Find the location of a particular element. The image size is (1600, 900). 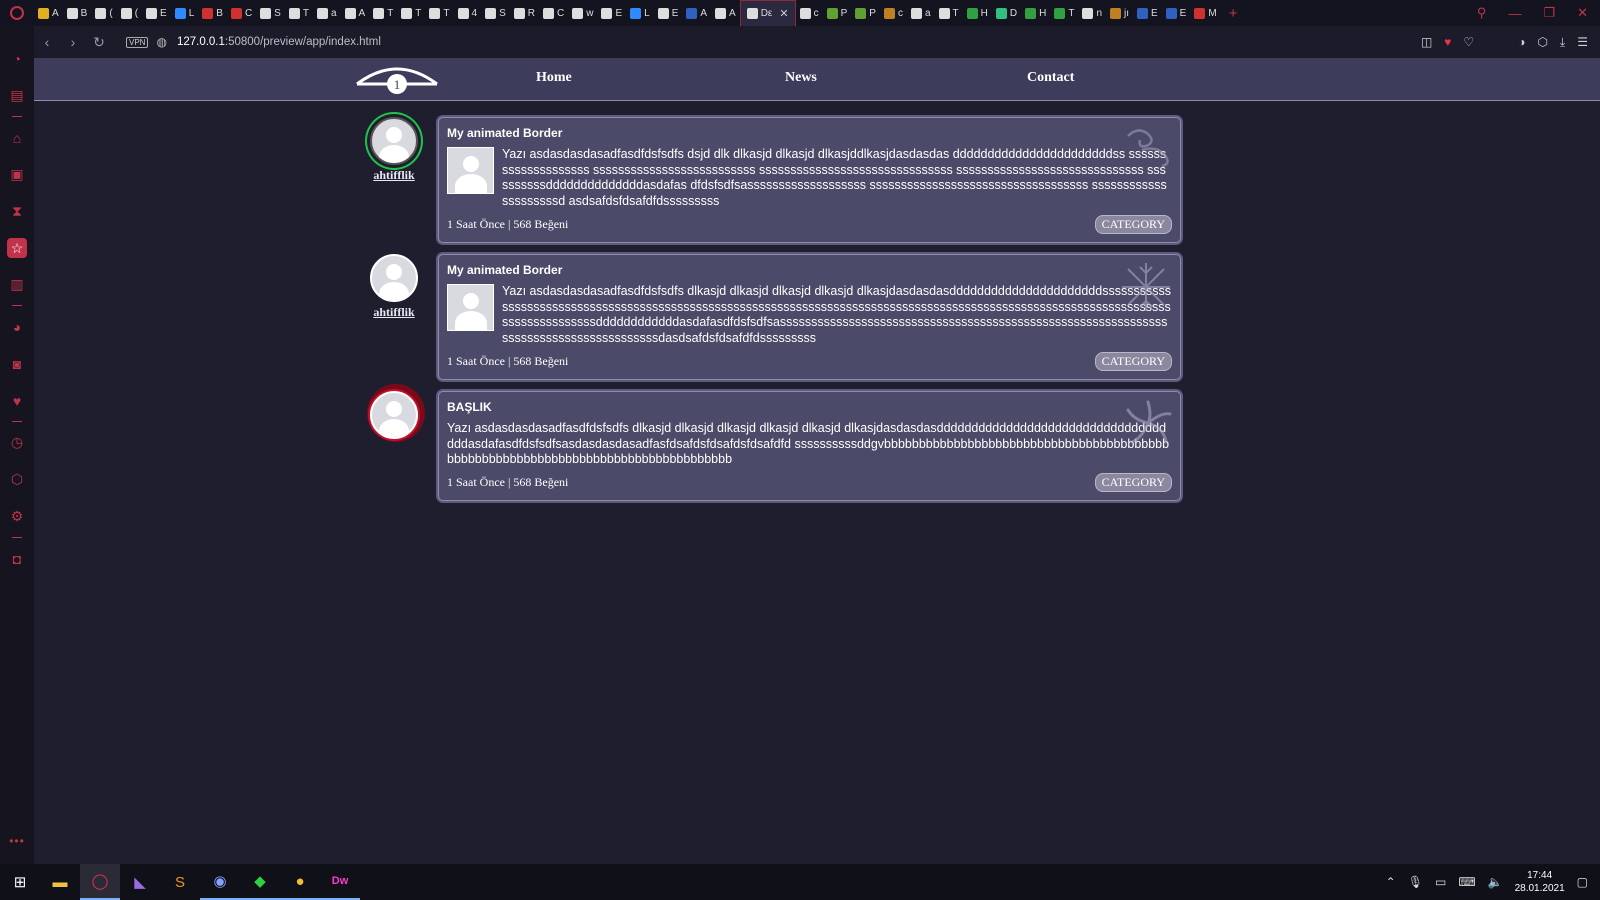

file-explorer-icon: ▬ is located at coordinates (60, 882).